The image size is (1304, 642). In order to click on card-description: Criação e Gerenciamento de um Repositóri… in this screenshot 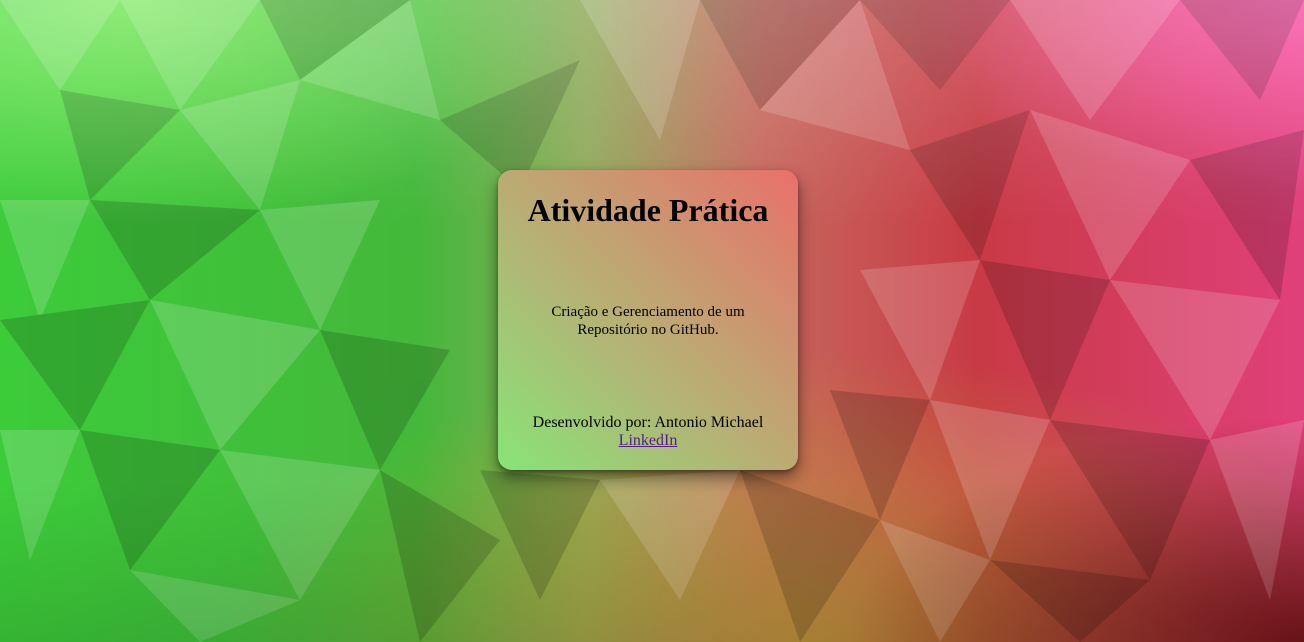, I will do `click(648, 321)`.